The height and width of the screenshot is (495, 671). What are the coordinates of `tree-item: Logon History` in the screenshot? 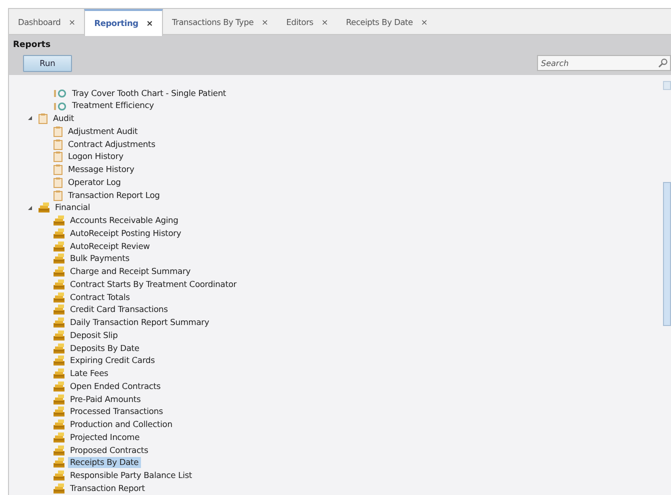 It's located at (96, 156).